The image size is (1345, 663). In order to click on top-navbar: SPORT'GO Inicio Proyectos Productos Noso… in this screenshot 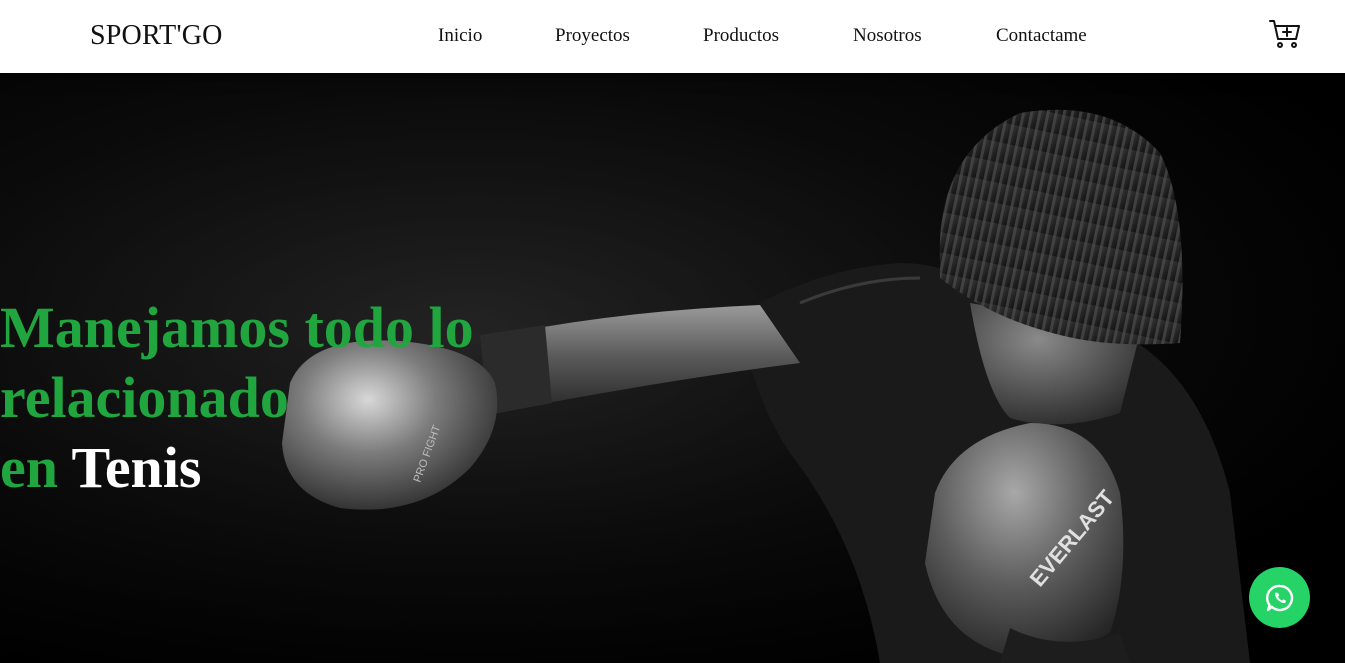, I will do `click(672, 36)`.